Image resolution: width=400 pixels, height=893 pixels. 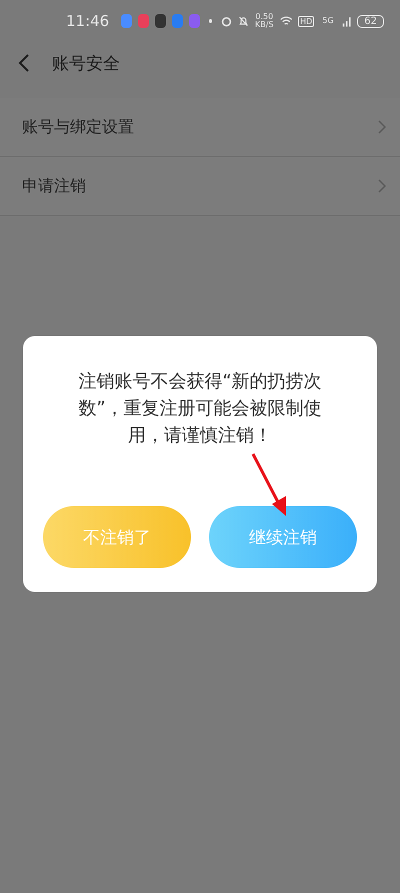 I want to click on battery-indicator: 62, so click(x=370, y=21).